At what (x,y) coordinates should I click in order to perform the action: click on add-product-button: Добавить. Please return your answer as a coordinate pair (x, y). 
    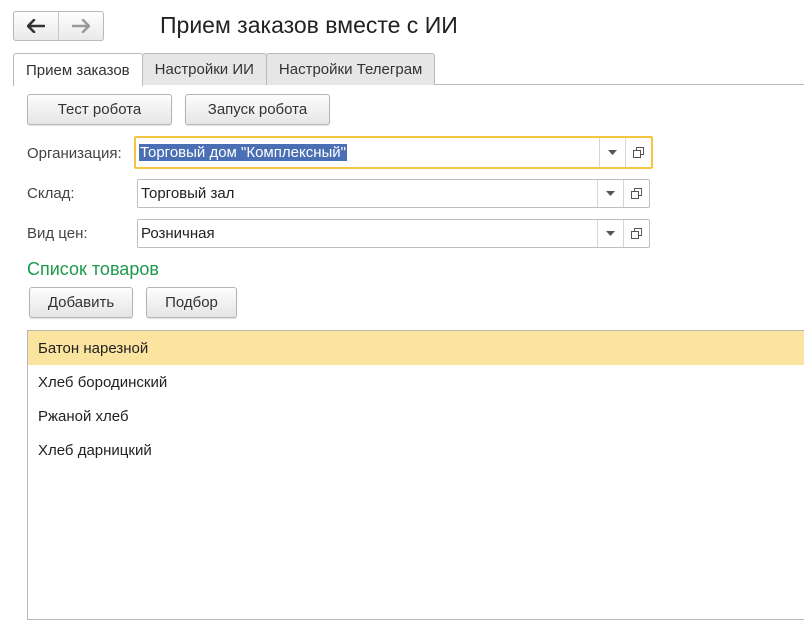
    Looking at the image, I should click on (81, 302).